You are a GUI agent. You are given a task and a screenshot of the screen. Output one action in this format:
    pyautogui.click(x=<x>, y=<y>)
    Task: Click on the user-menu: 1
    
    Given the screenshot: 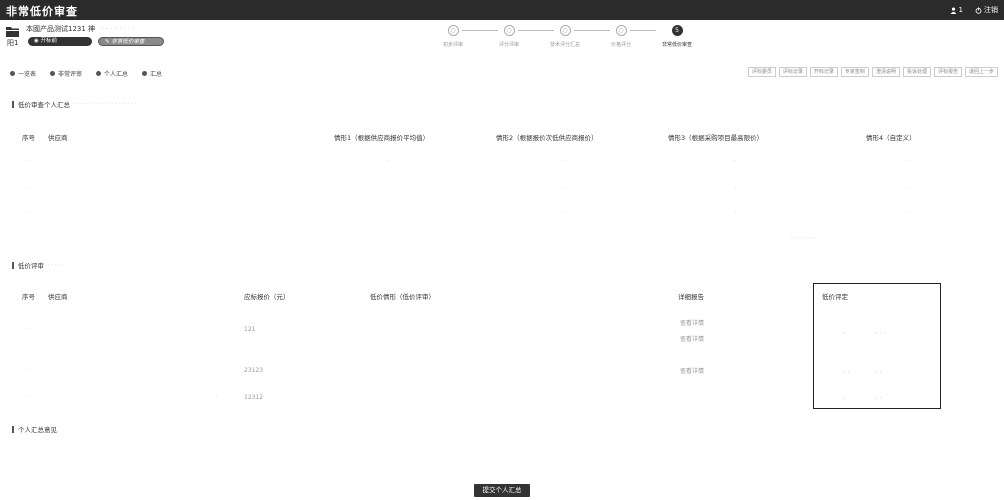 What is the action you would take?
    pyautogui.click(x=956, y=10)
    